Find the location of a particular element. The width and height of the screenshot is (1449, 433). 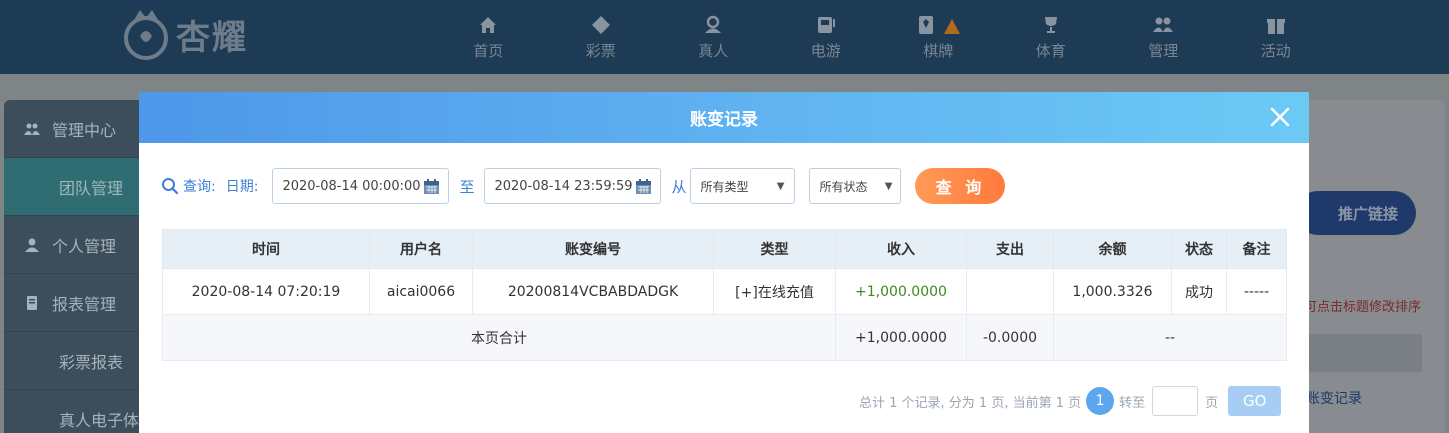

column-header: 类型 is located at coordinates (774, 249).